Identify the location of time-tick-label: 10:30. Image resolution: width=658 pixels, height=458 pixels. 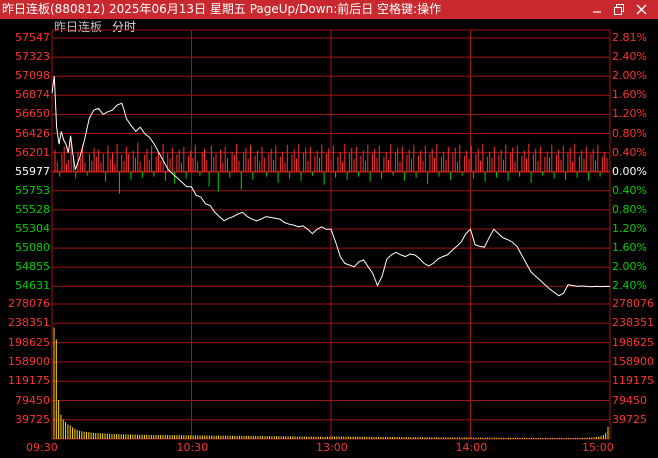
(192, 447).